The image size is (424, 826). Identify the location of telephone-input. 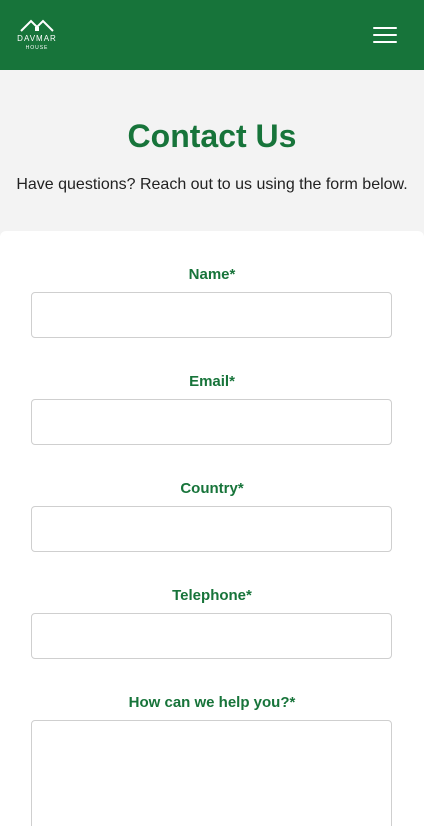
(211, 636).